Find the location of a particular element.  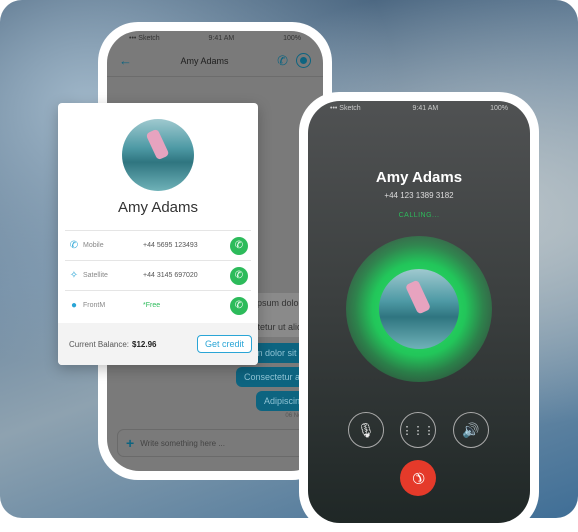

mute-icon: 🎙 is located at coordinates (366, 429).